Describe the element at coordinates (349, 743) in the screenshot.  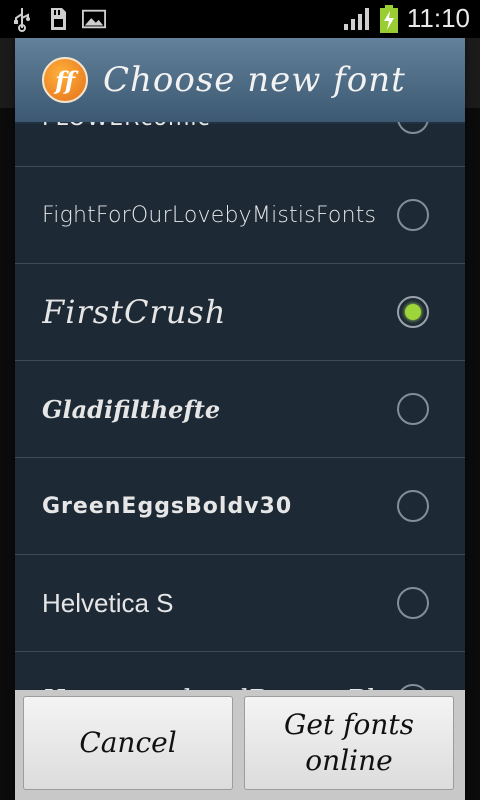
I see `get-fonts-online-button: Get fonts online` at that location.